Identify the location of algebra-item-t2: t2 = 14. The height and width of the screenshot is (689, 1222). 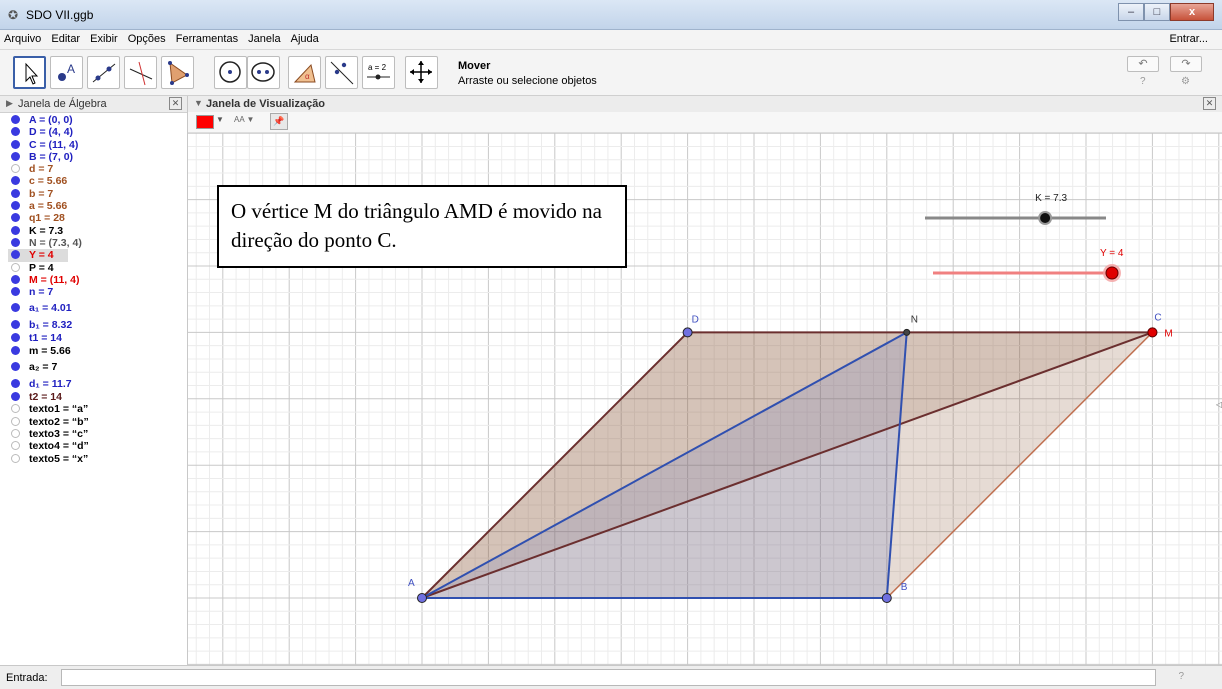
(93, 397).